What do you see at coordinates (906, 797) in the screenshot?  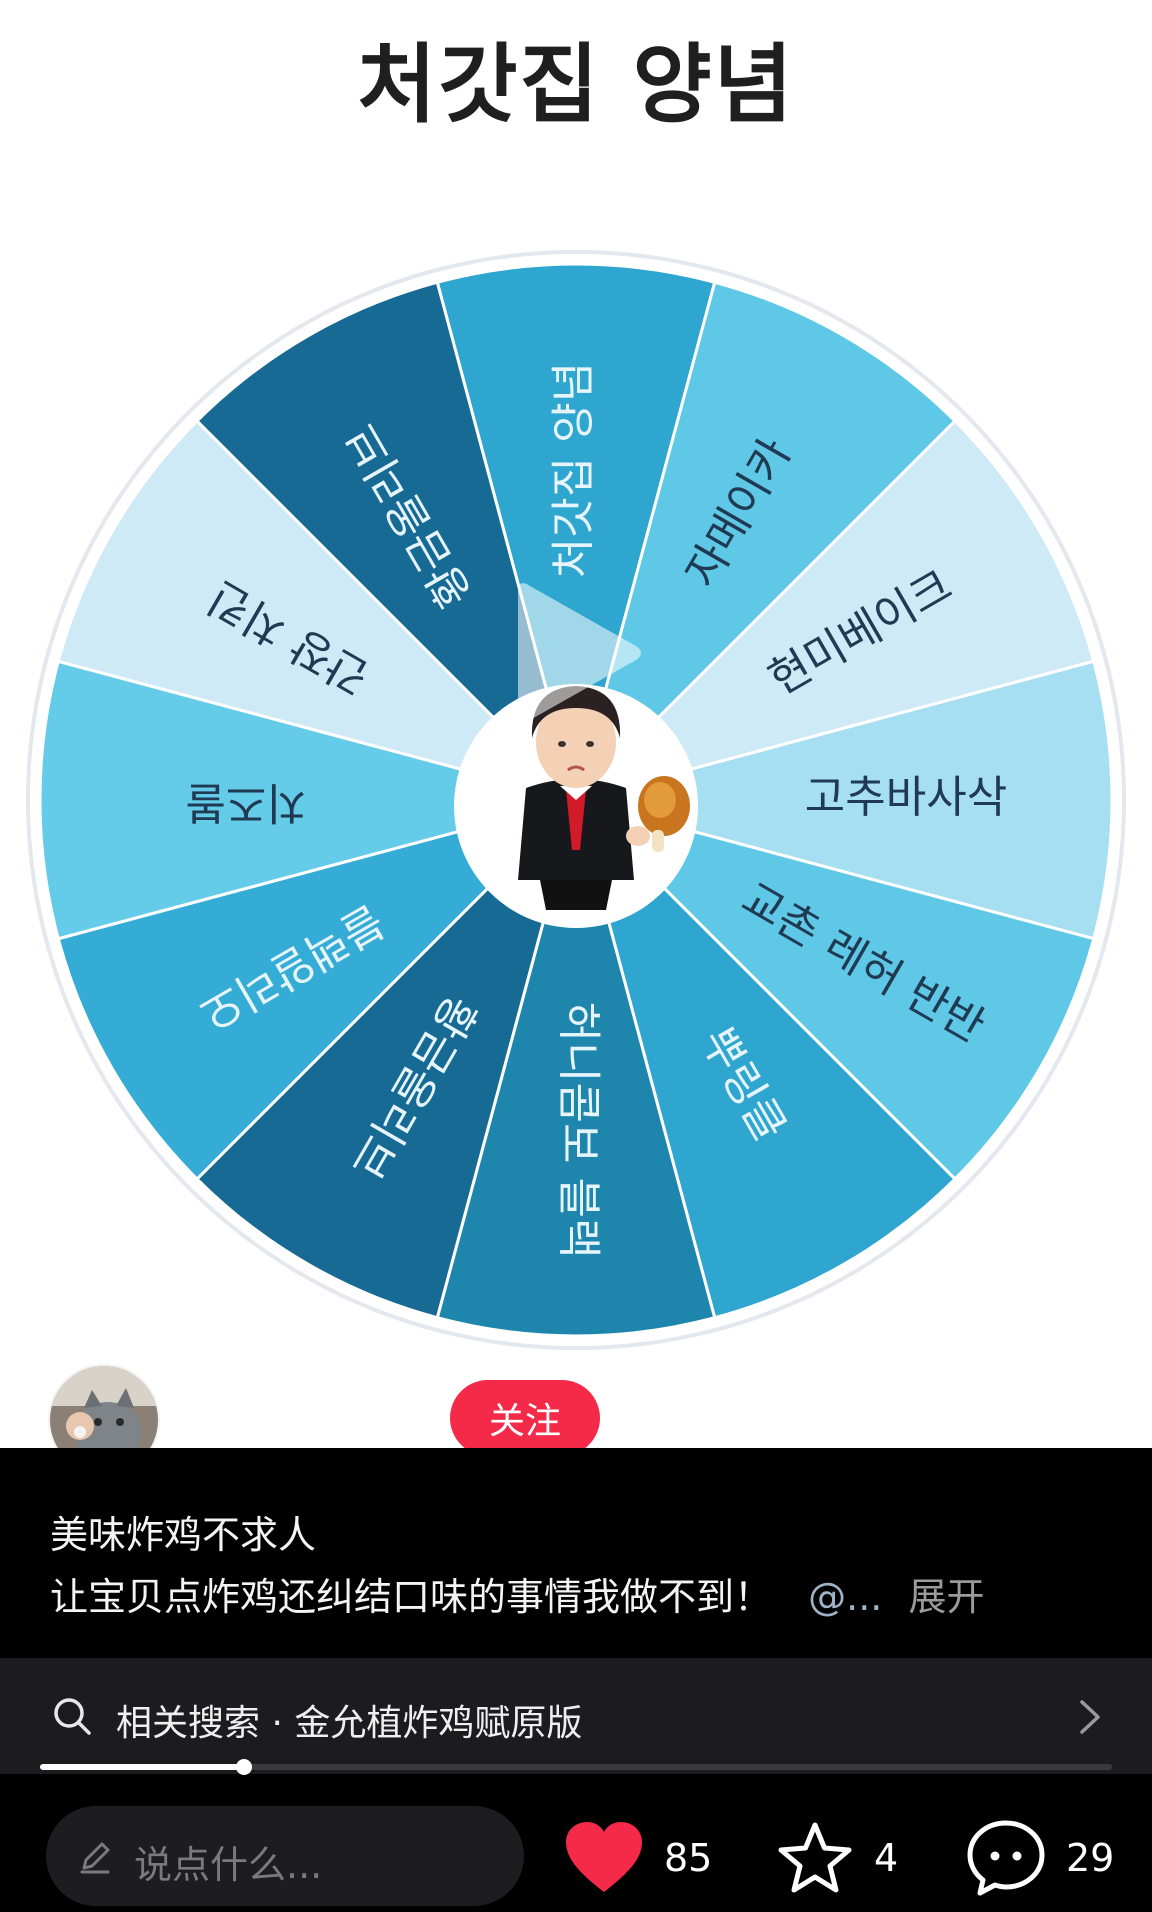 I see `wheel-segment-label: 고추바사삭` at bounding box center [906, 797].